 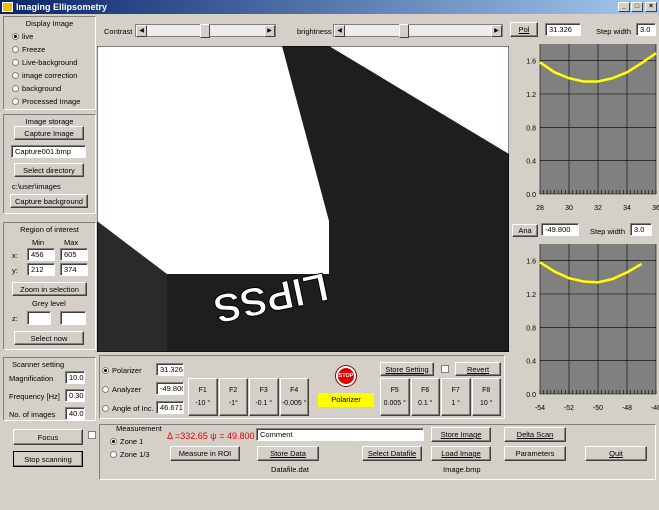 What do you see at coordinates (113, 454) in the screenshot?
I see `zone13-radio-dot` at bounding box center [113, 454].